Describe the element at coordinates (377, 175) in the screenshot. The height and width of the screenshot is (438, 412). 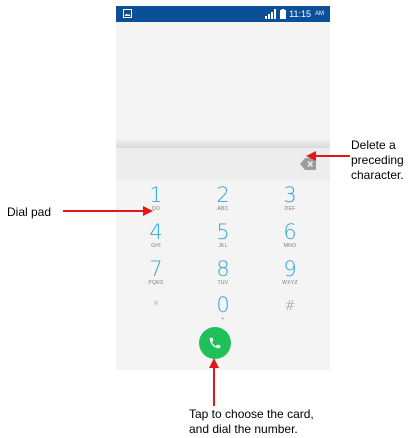
I see `annotation-line: character.` at that location.